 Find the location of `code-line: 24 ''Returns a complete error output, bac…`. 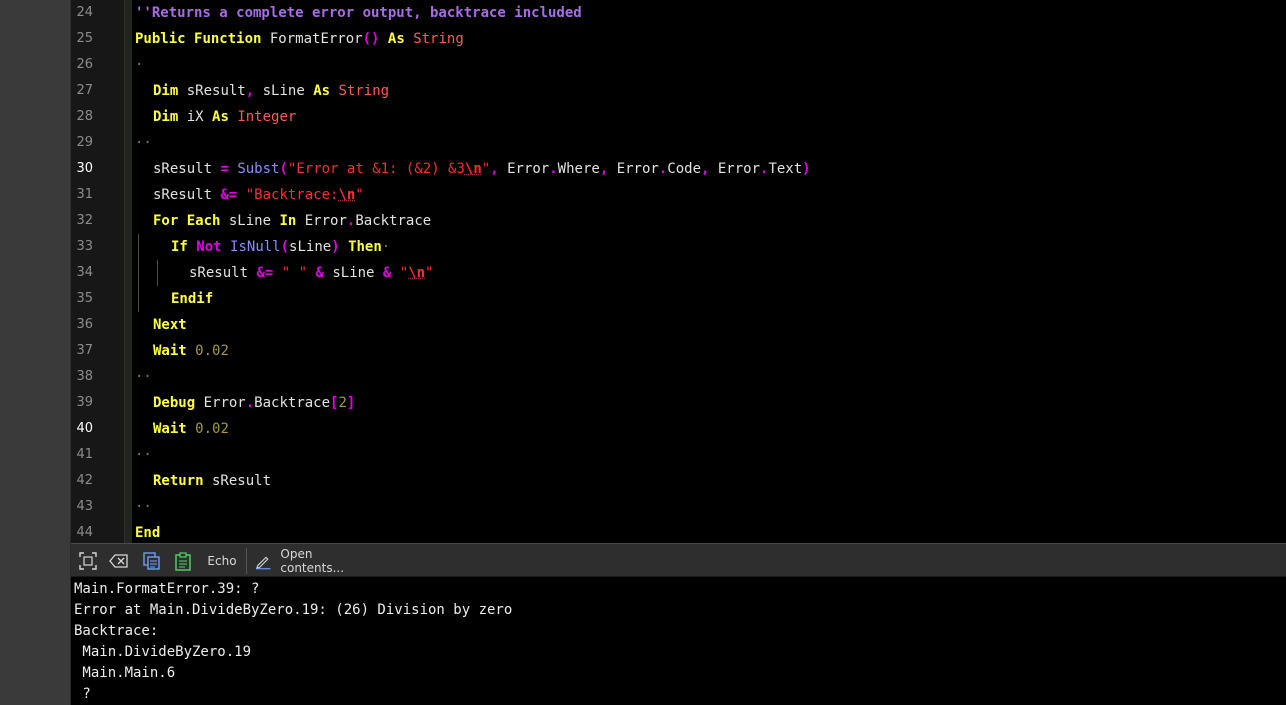

code-line: 24 ''Returns a complete error output, bac… is located at coordinates (678, 13).